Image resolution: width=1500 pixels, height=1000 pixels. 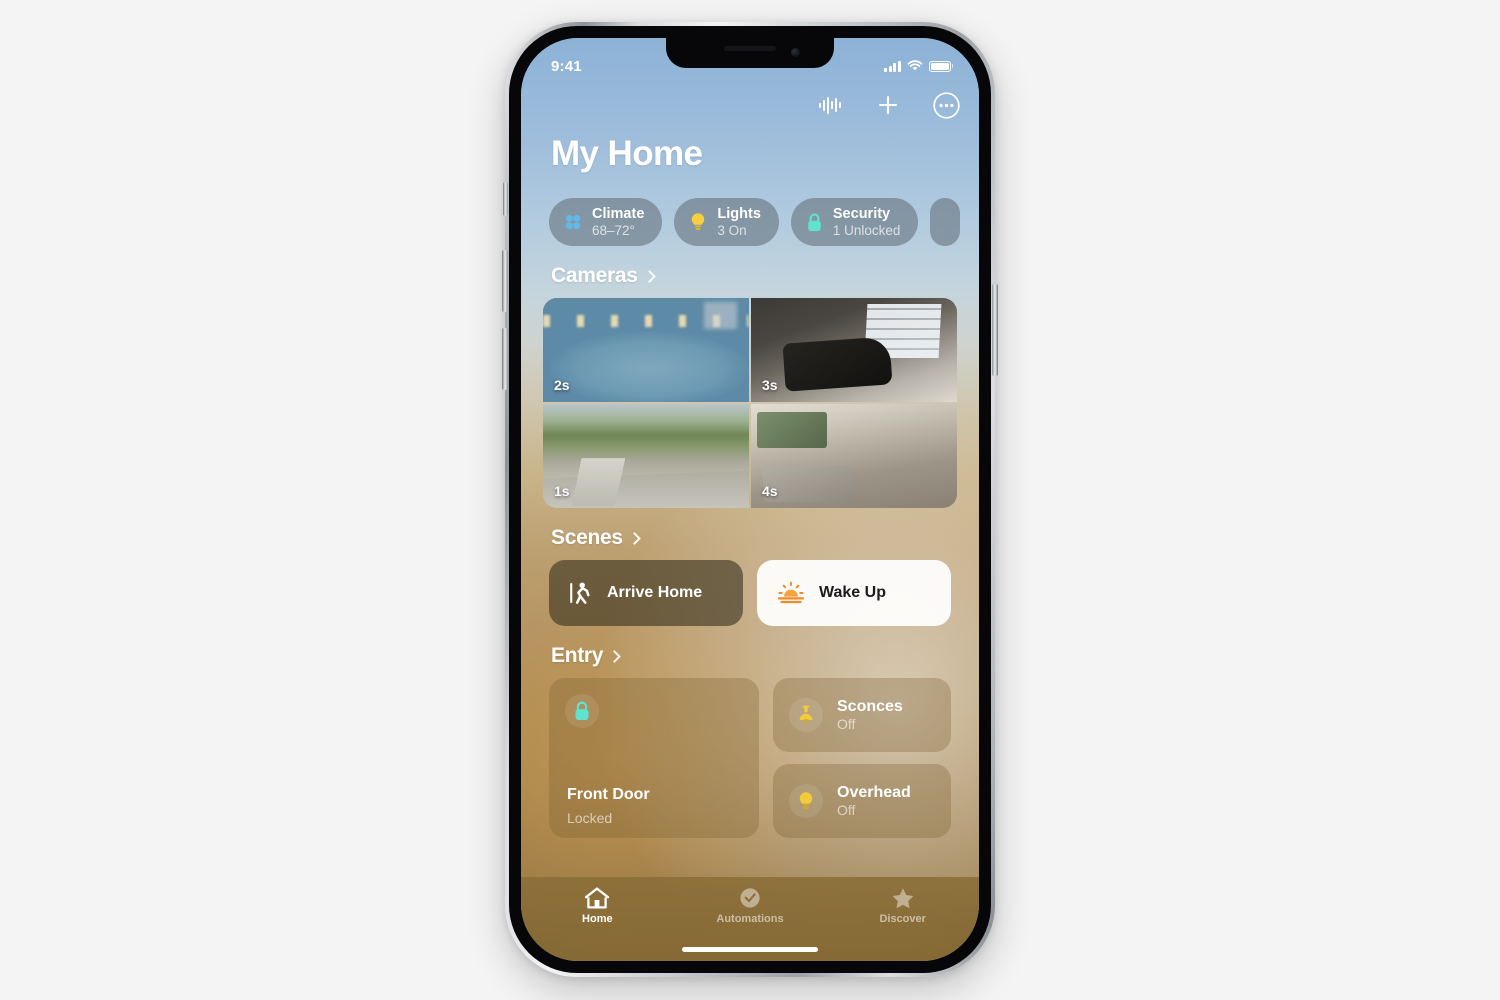 I want to click on accessory-state: Locked, so click(x=590, y=818).